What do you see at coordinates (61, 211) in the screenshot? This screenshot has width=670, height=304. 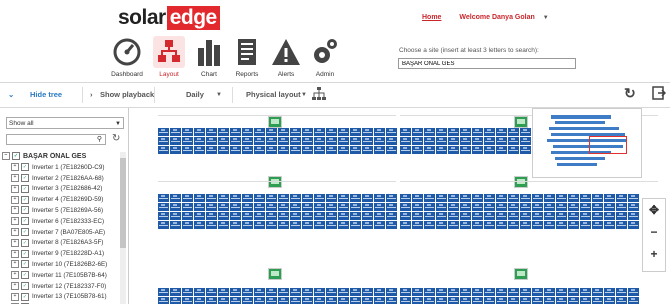 I see `tree-inverter-node: + ✓ Inverter 5 (7E18269A-56)` at bounding box center [61, 211].